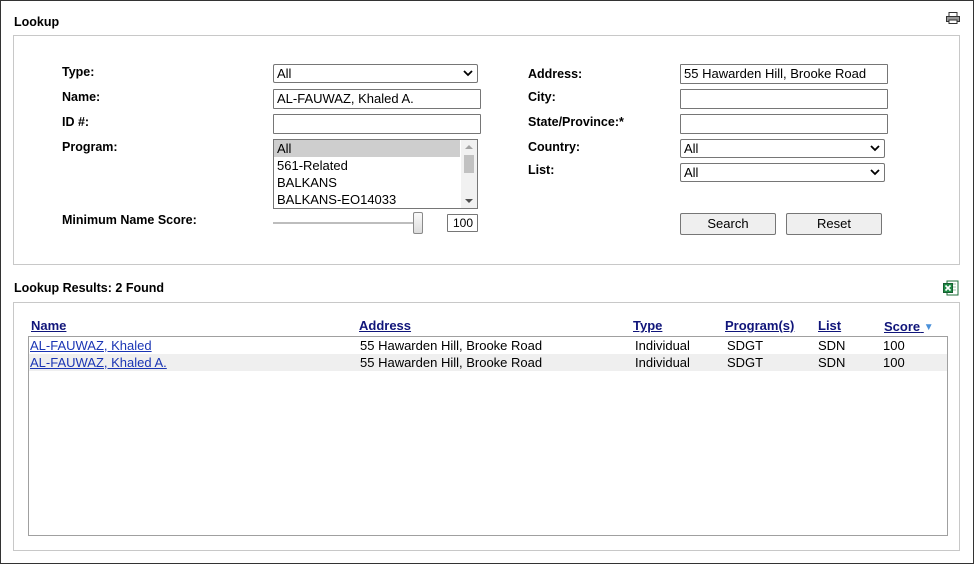  Describe the element at coordinates (542, 97) in the screenshot. I see `city-label: City:` at that location.